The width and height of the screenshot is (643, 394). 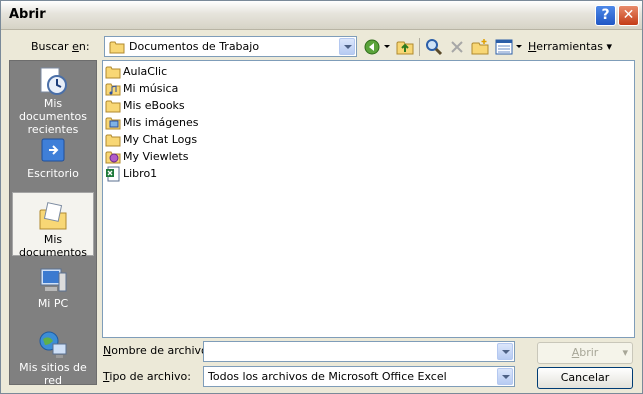 I want to click on list-item: My Viewlets, so click(x=146, y=157).